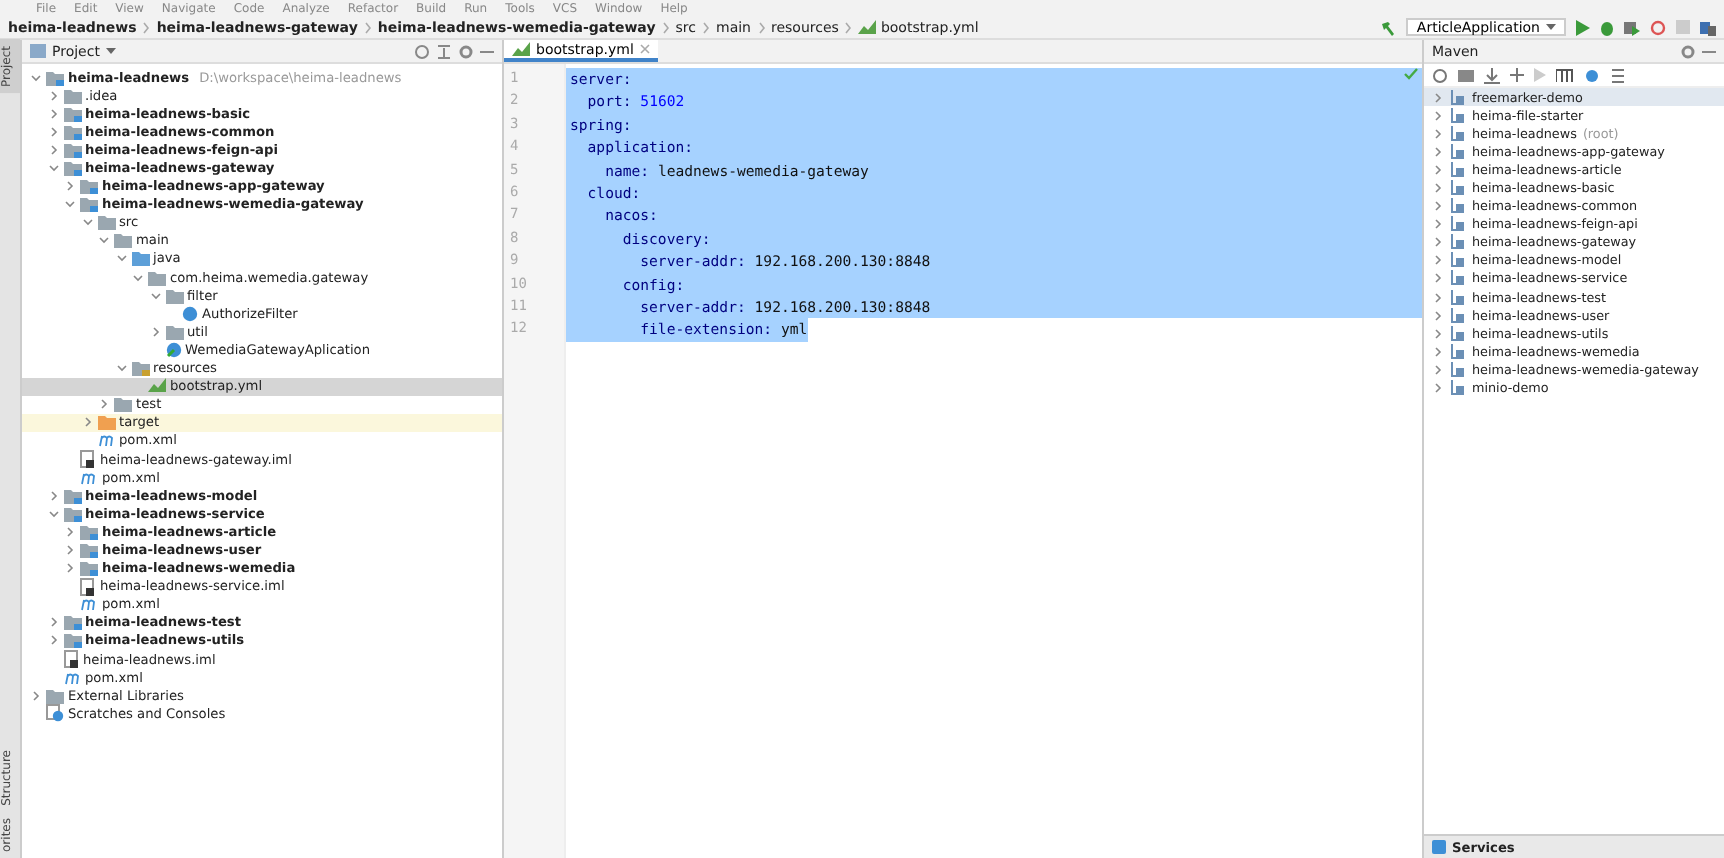 This screenshot has width=1724, height=858. Describe the element at coordinates (1658, 27) in the screenshot. I see `profile-icon` at that location.